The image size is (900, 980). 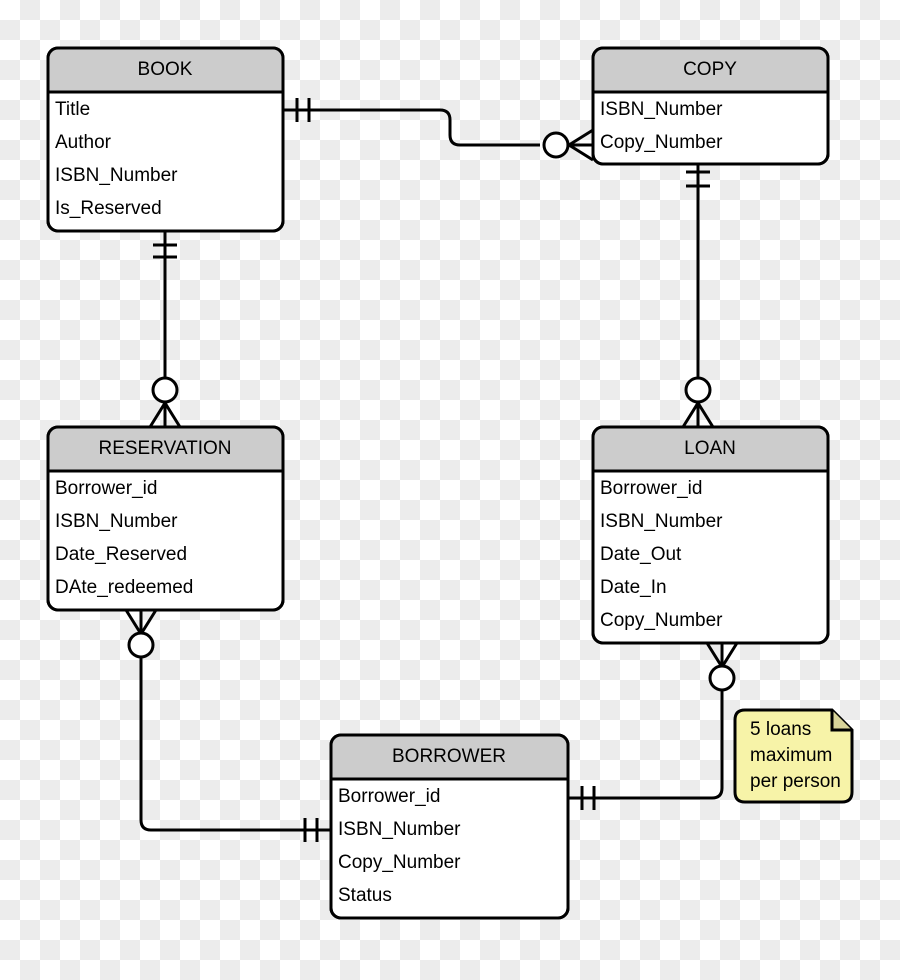 What do you see at coordinates (698, 414) in the screenshot?
I see `crowsfoot-copy-loan` at bounding box center [698, 414].